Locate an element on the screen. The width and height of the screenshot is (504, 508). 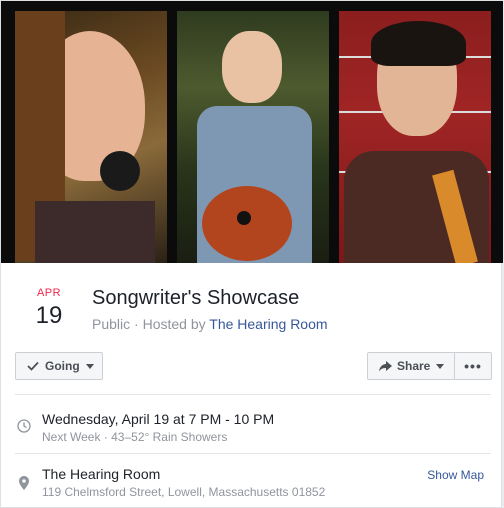
event-subtitle: Public · Hosted by The Hearing Room is located at coordinates (210, 324).